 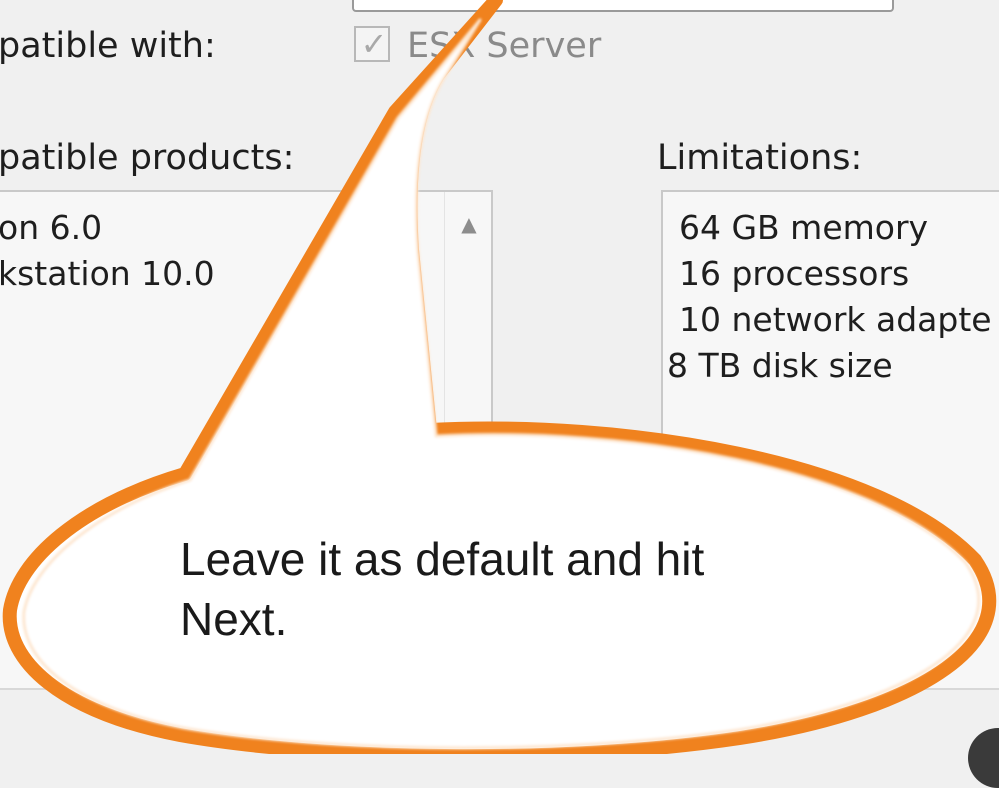 What do you see at coordinates (234, 619) in the screenshot?
I see `callout-line-2: Next.` at bounding box center [234, 619].